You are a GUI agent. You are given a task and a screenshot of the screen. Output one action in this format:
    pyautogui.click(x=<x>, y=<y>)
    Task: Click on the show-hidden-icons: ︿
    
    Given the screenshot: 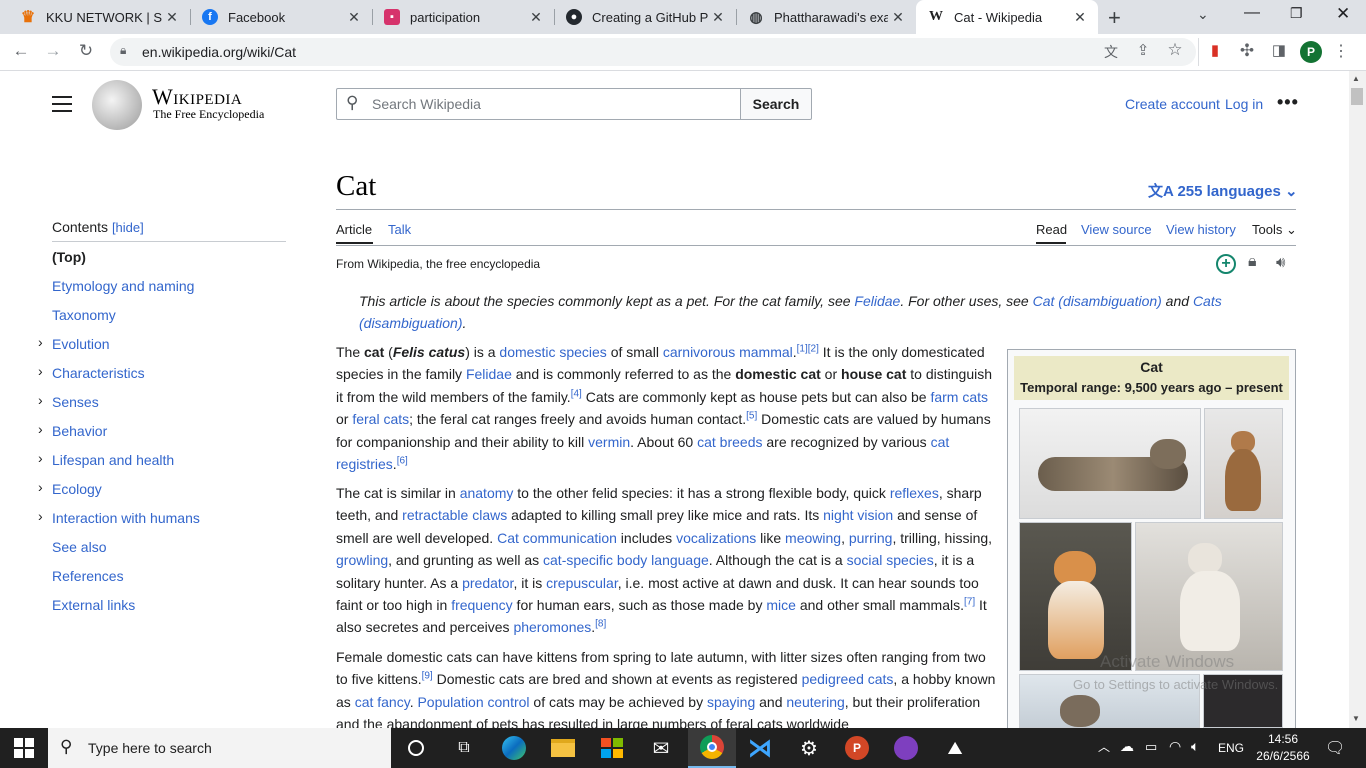 What is the action you would take?
    pyautogui.click(x=1104, y=746)
    